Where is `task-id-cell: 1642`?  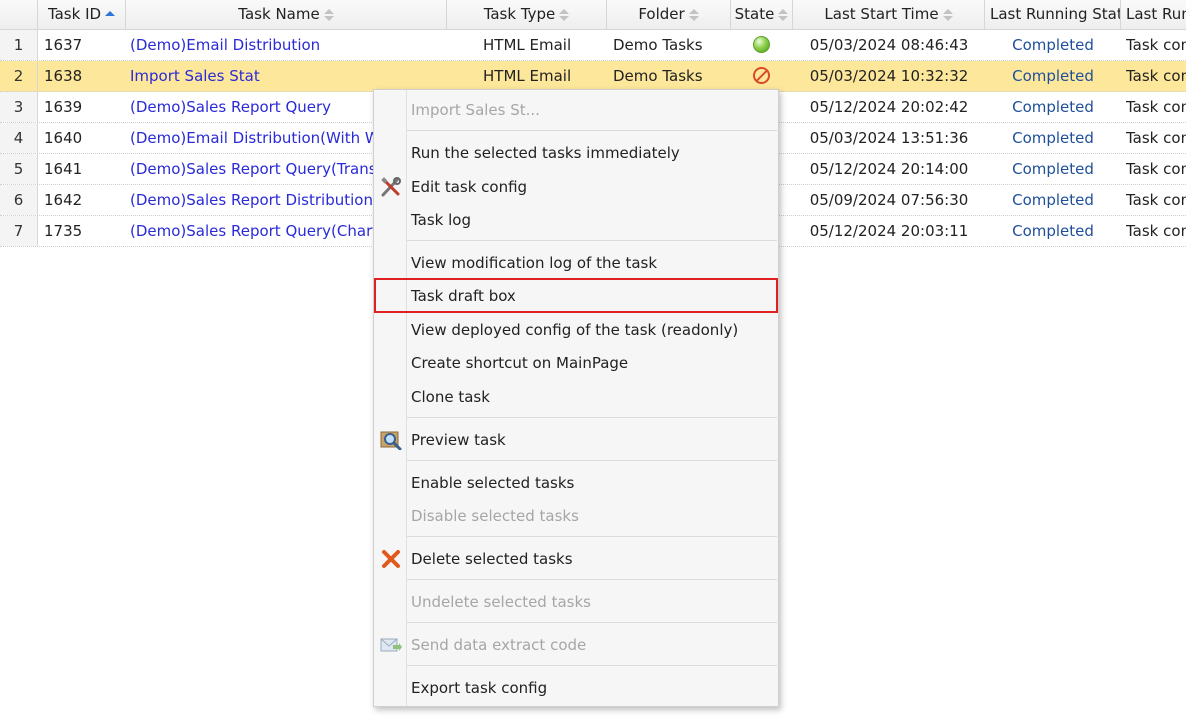 task-id-cell: 1642 is located at coordinates (63, 200).